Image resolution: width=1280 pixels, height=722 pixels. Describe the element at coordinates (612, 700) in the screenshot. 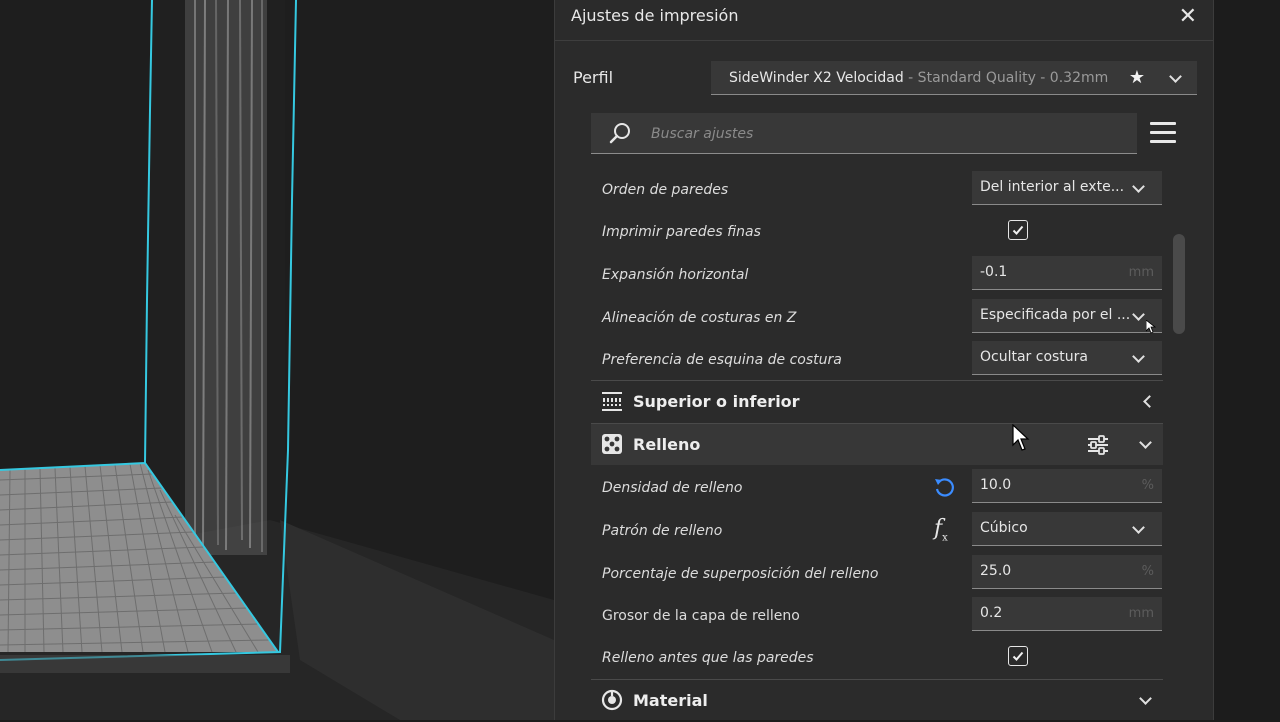

I see `material-icon` at that location.